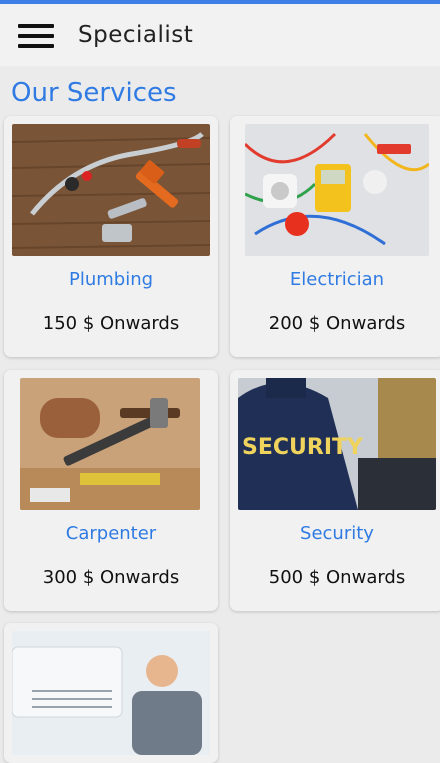 This screenshot has height=763, width=440. I want to click on ac-technician-image, so click(111, 693).